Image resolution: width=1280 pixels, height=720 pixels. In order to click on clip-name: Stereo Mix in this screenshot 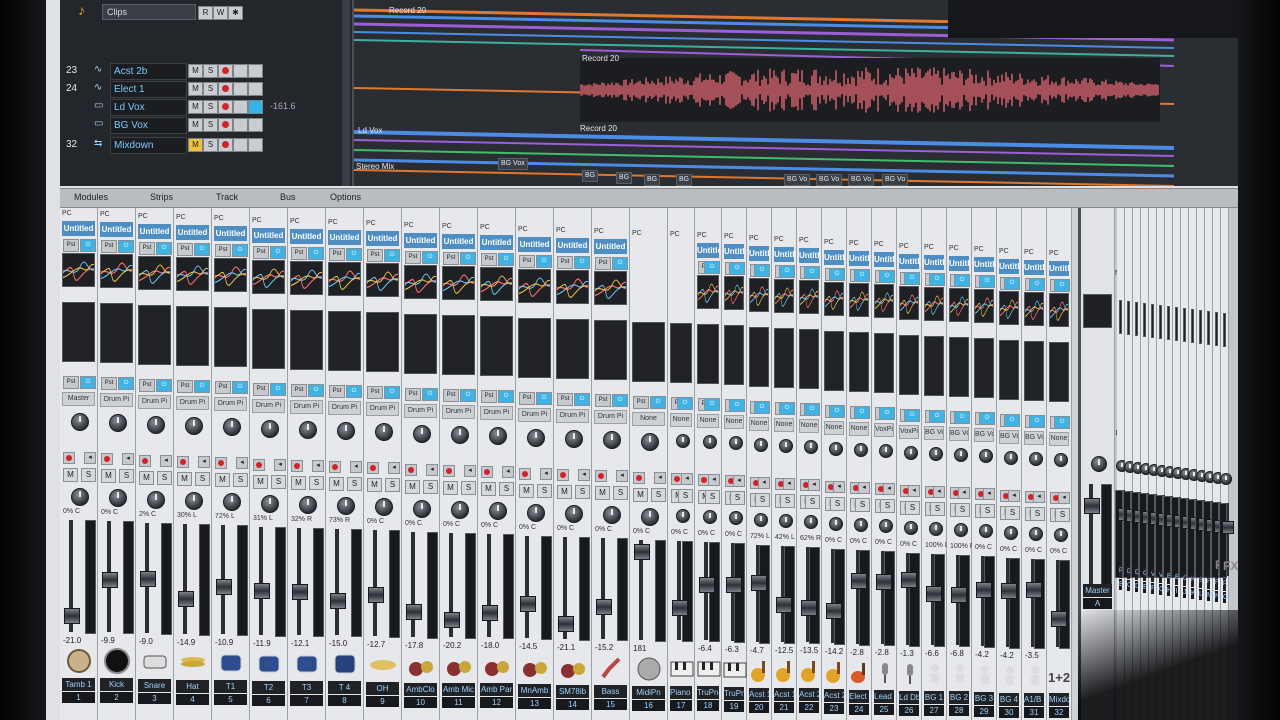, I will do `click(375, 166)`.